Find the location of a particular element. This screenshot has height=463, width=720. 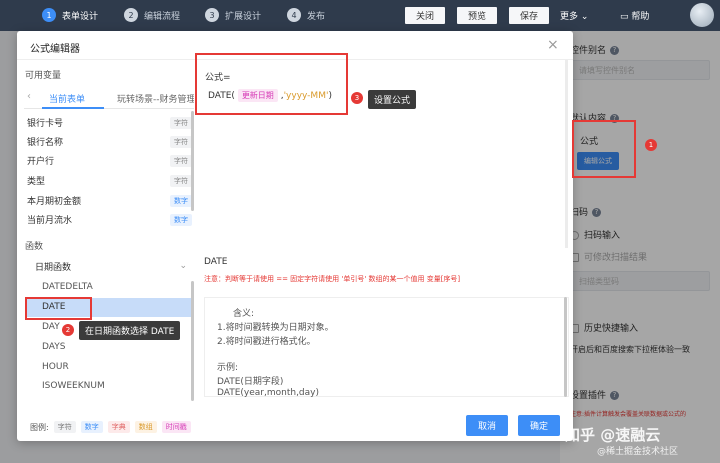

close-button: 关闭 is located at coordinates (425, 15).